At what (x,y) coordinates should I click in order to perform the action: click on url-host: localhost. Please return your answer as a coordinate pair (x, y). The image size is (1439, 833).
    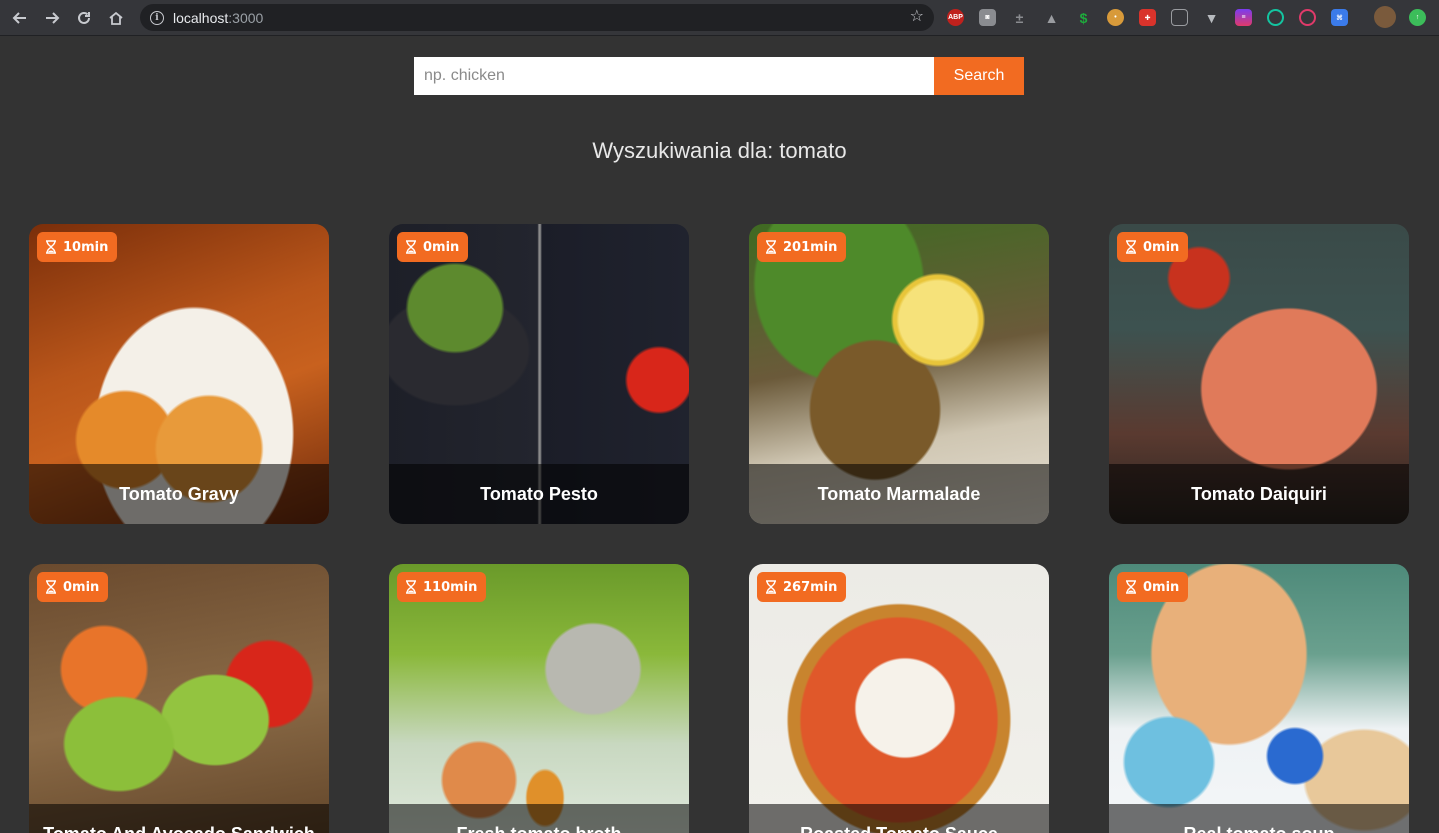
    Looking at the image, I should click on (201, 17).